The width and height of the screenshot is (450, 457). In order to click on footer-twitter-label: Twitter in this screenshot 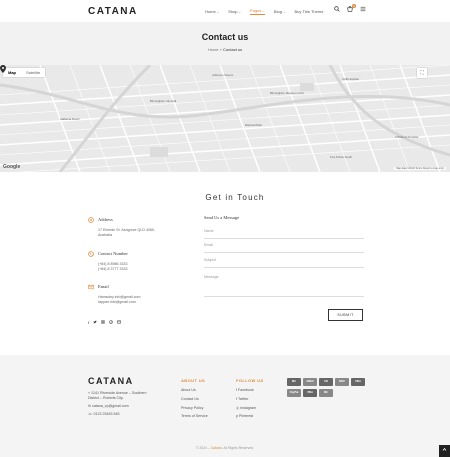, I will do `click(243, 399)`.